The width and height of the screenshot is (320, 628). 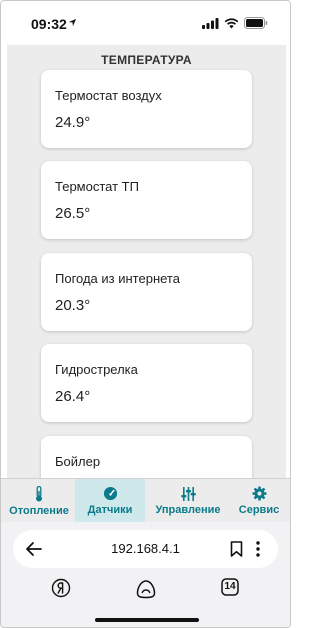 What do you see at coordinates (145, 549) in the screenshot?
I see `address-bar: 192.168.4.1` at bounding box center [145, 549].